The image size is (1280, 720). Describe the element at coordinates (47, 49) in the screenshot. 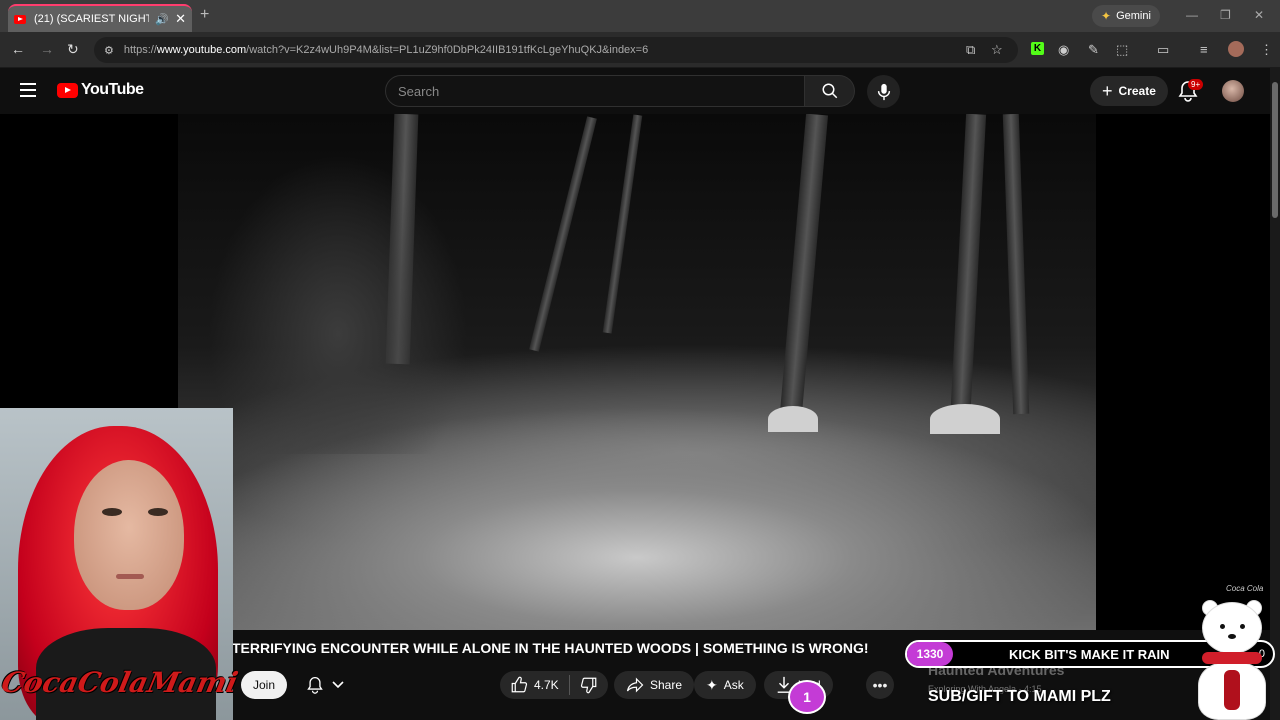

I see `forward-arrow-icon: →` at that location.